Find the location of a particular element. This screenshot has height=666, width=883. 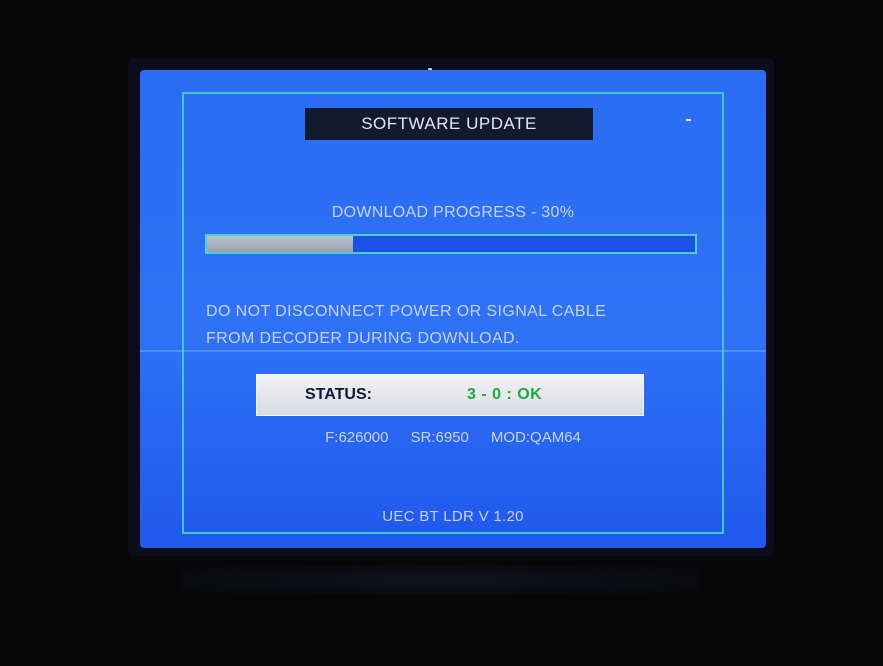

status-label: STATUS: is located at coordinates (338, 394).